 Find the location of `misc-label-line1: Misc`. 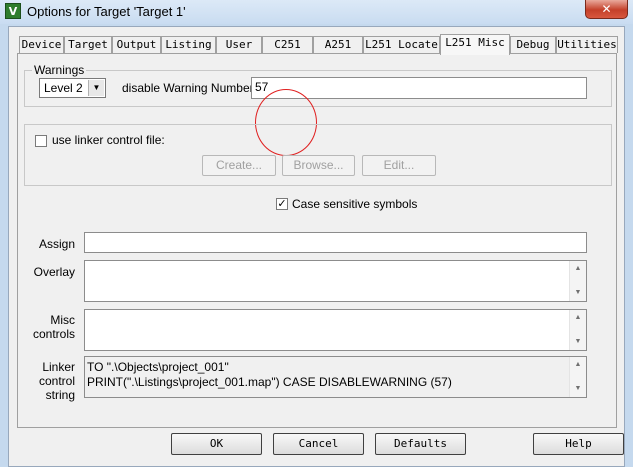

misc-label-line1: Misc is located at coordinates (62, 320).